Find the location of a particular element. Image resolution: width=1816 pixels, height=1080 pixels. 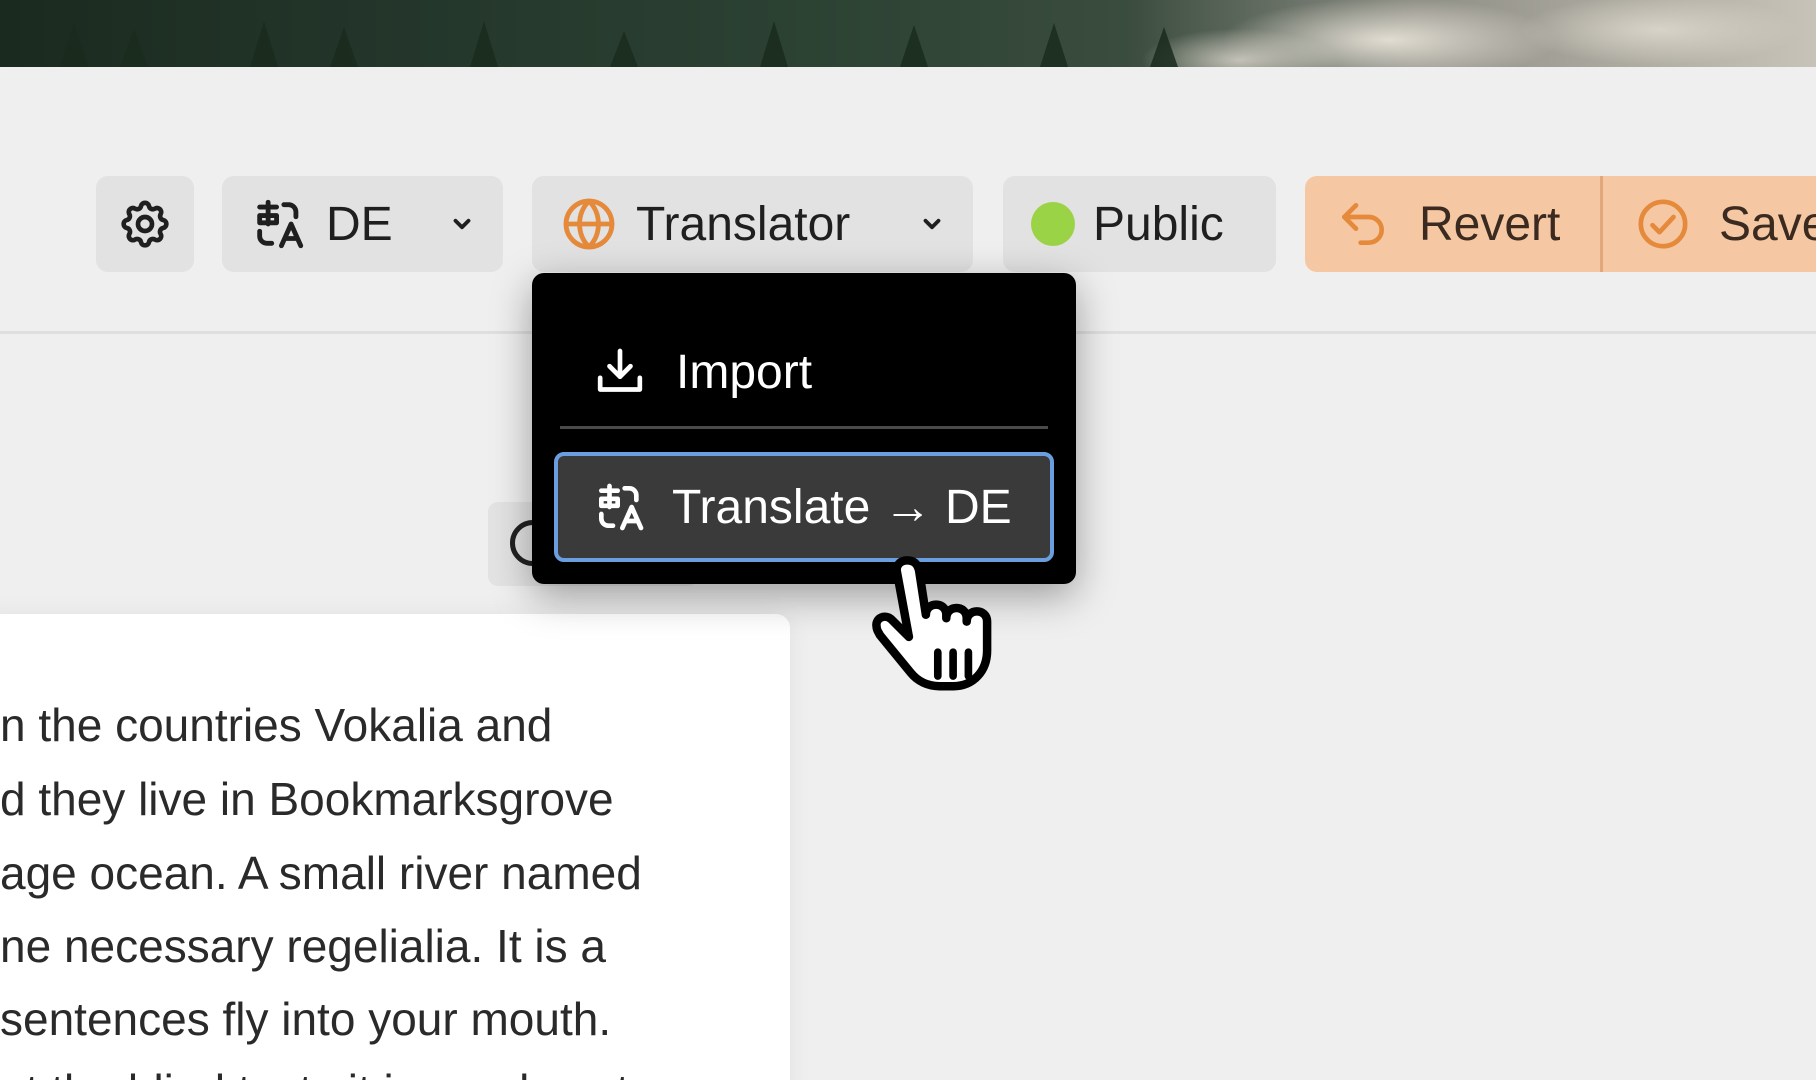

action-button-group: Revert Save is located at coordinates (1560, 224).